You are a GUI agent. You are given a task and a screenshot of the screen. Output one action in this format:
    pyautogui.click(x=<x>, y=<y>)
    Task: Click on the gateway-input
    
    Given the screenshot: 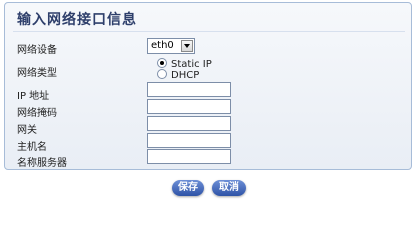 What is the action you would take?
    pyautogui.click(x=189, y=123)
    